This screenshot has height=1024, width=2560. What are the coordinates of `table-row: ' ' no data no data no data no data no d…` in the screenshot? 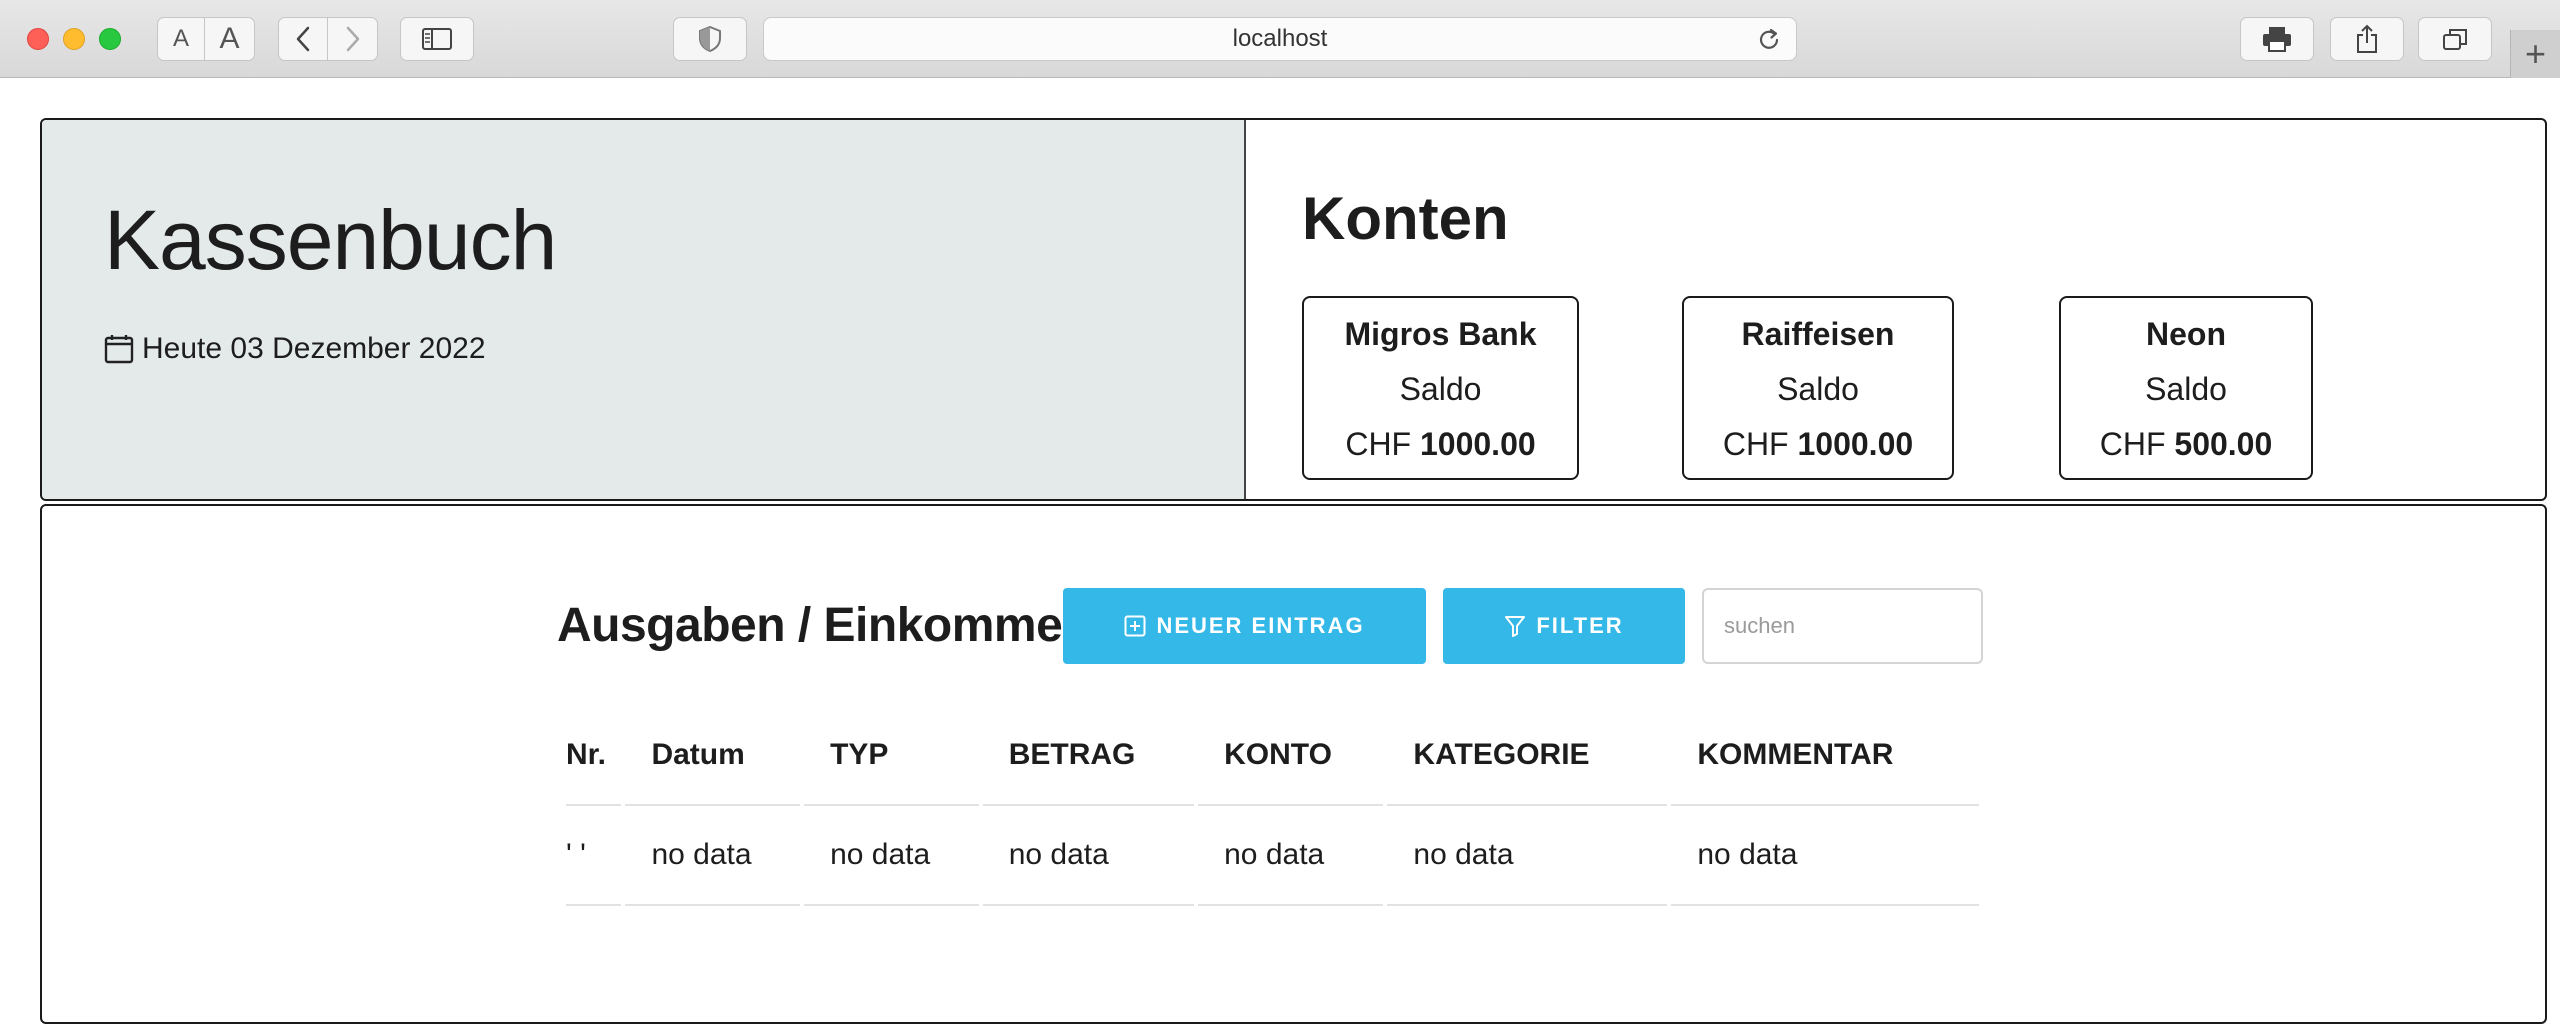 It's located at (1272, 856).